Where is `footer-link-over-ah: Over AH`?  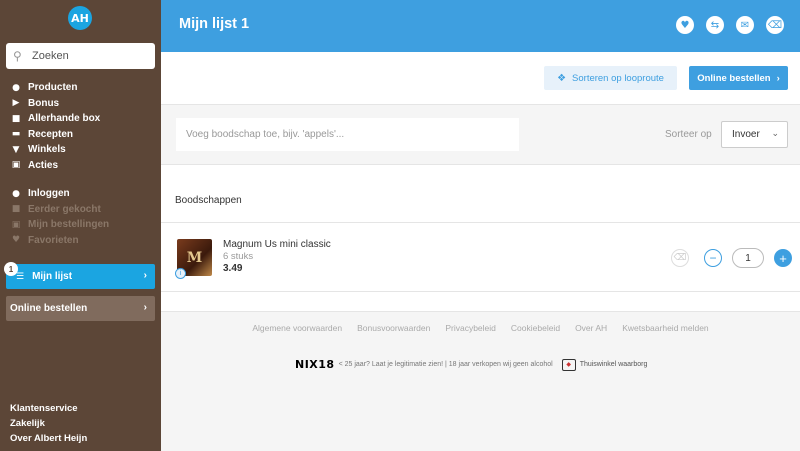 footer-link-over-ah: Over AH is located at coordinates (591, 328).